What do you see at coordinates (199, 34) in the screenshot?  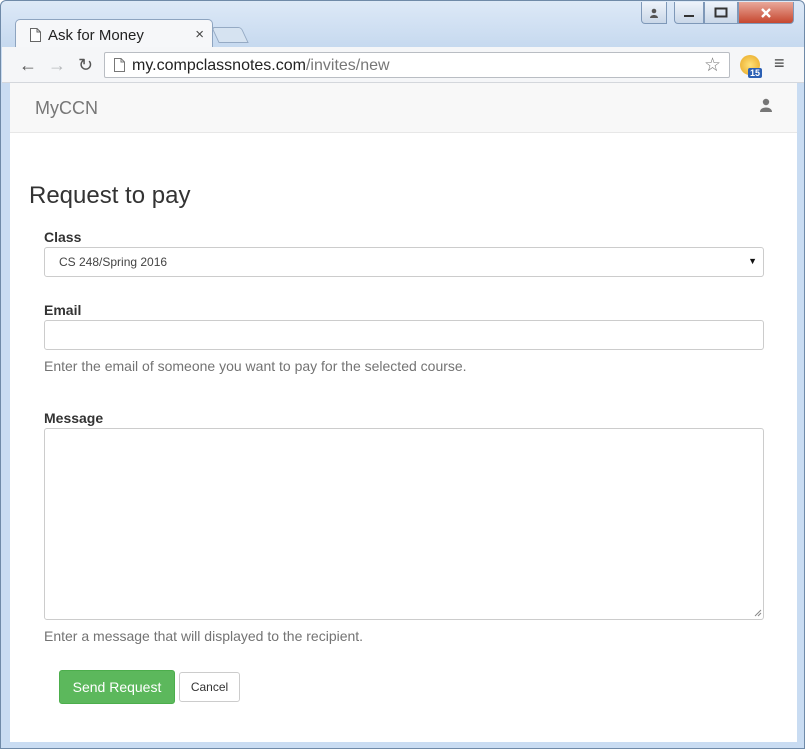 I see `tab-close-icon: ×` at bounding box center [199, 34].